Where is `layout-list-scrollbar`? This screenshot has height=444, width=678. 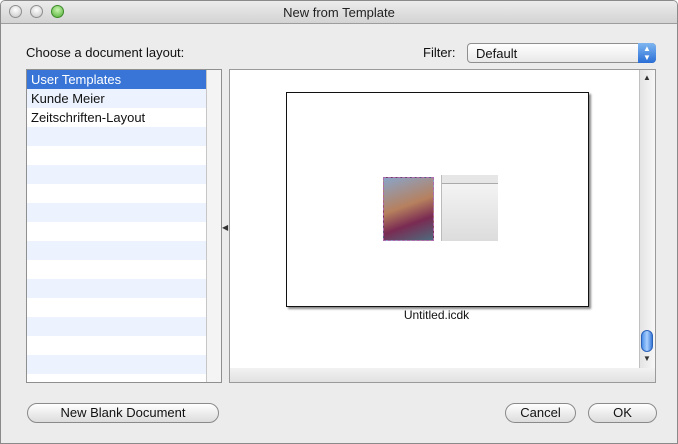 layout-list-scrollbar is located at coordinates (213, 226).